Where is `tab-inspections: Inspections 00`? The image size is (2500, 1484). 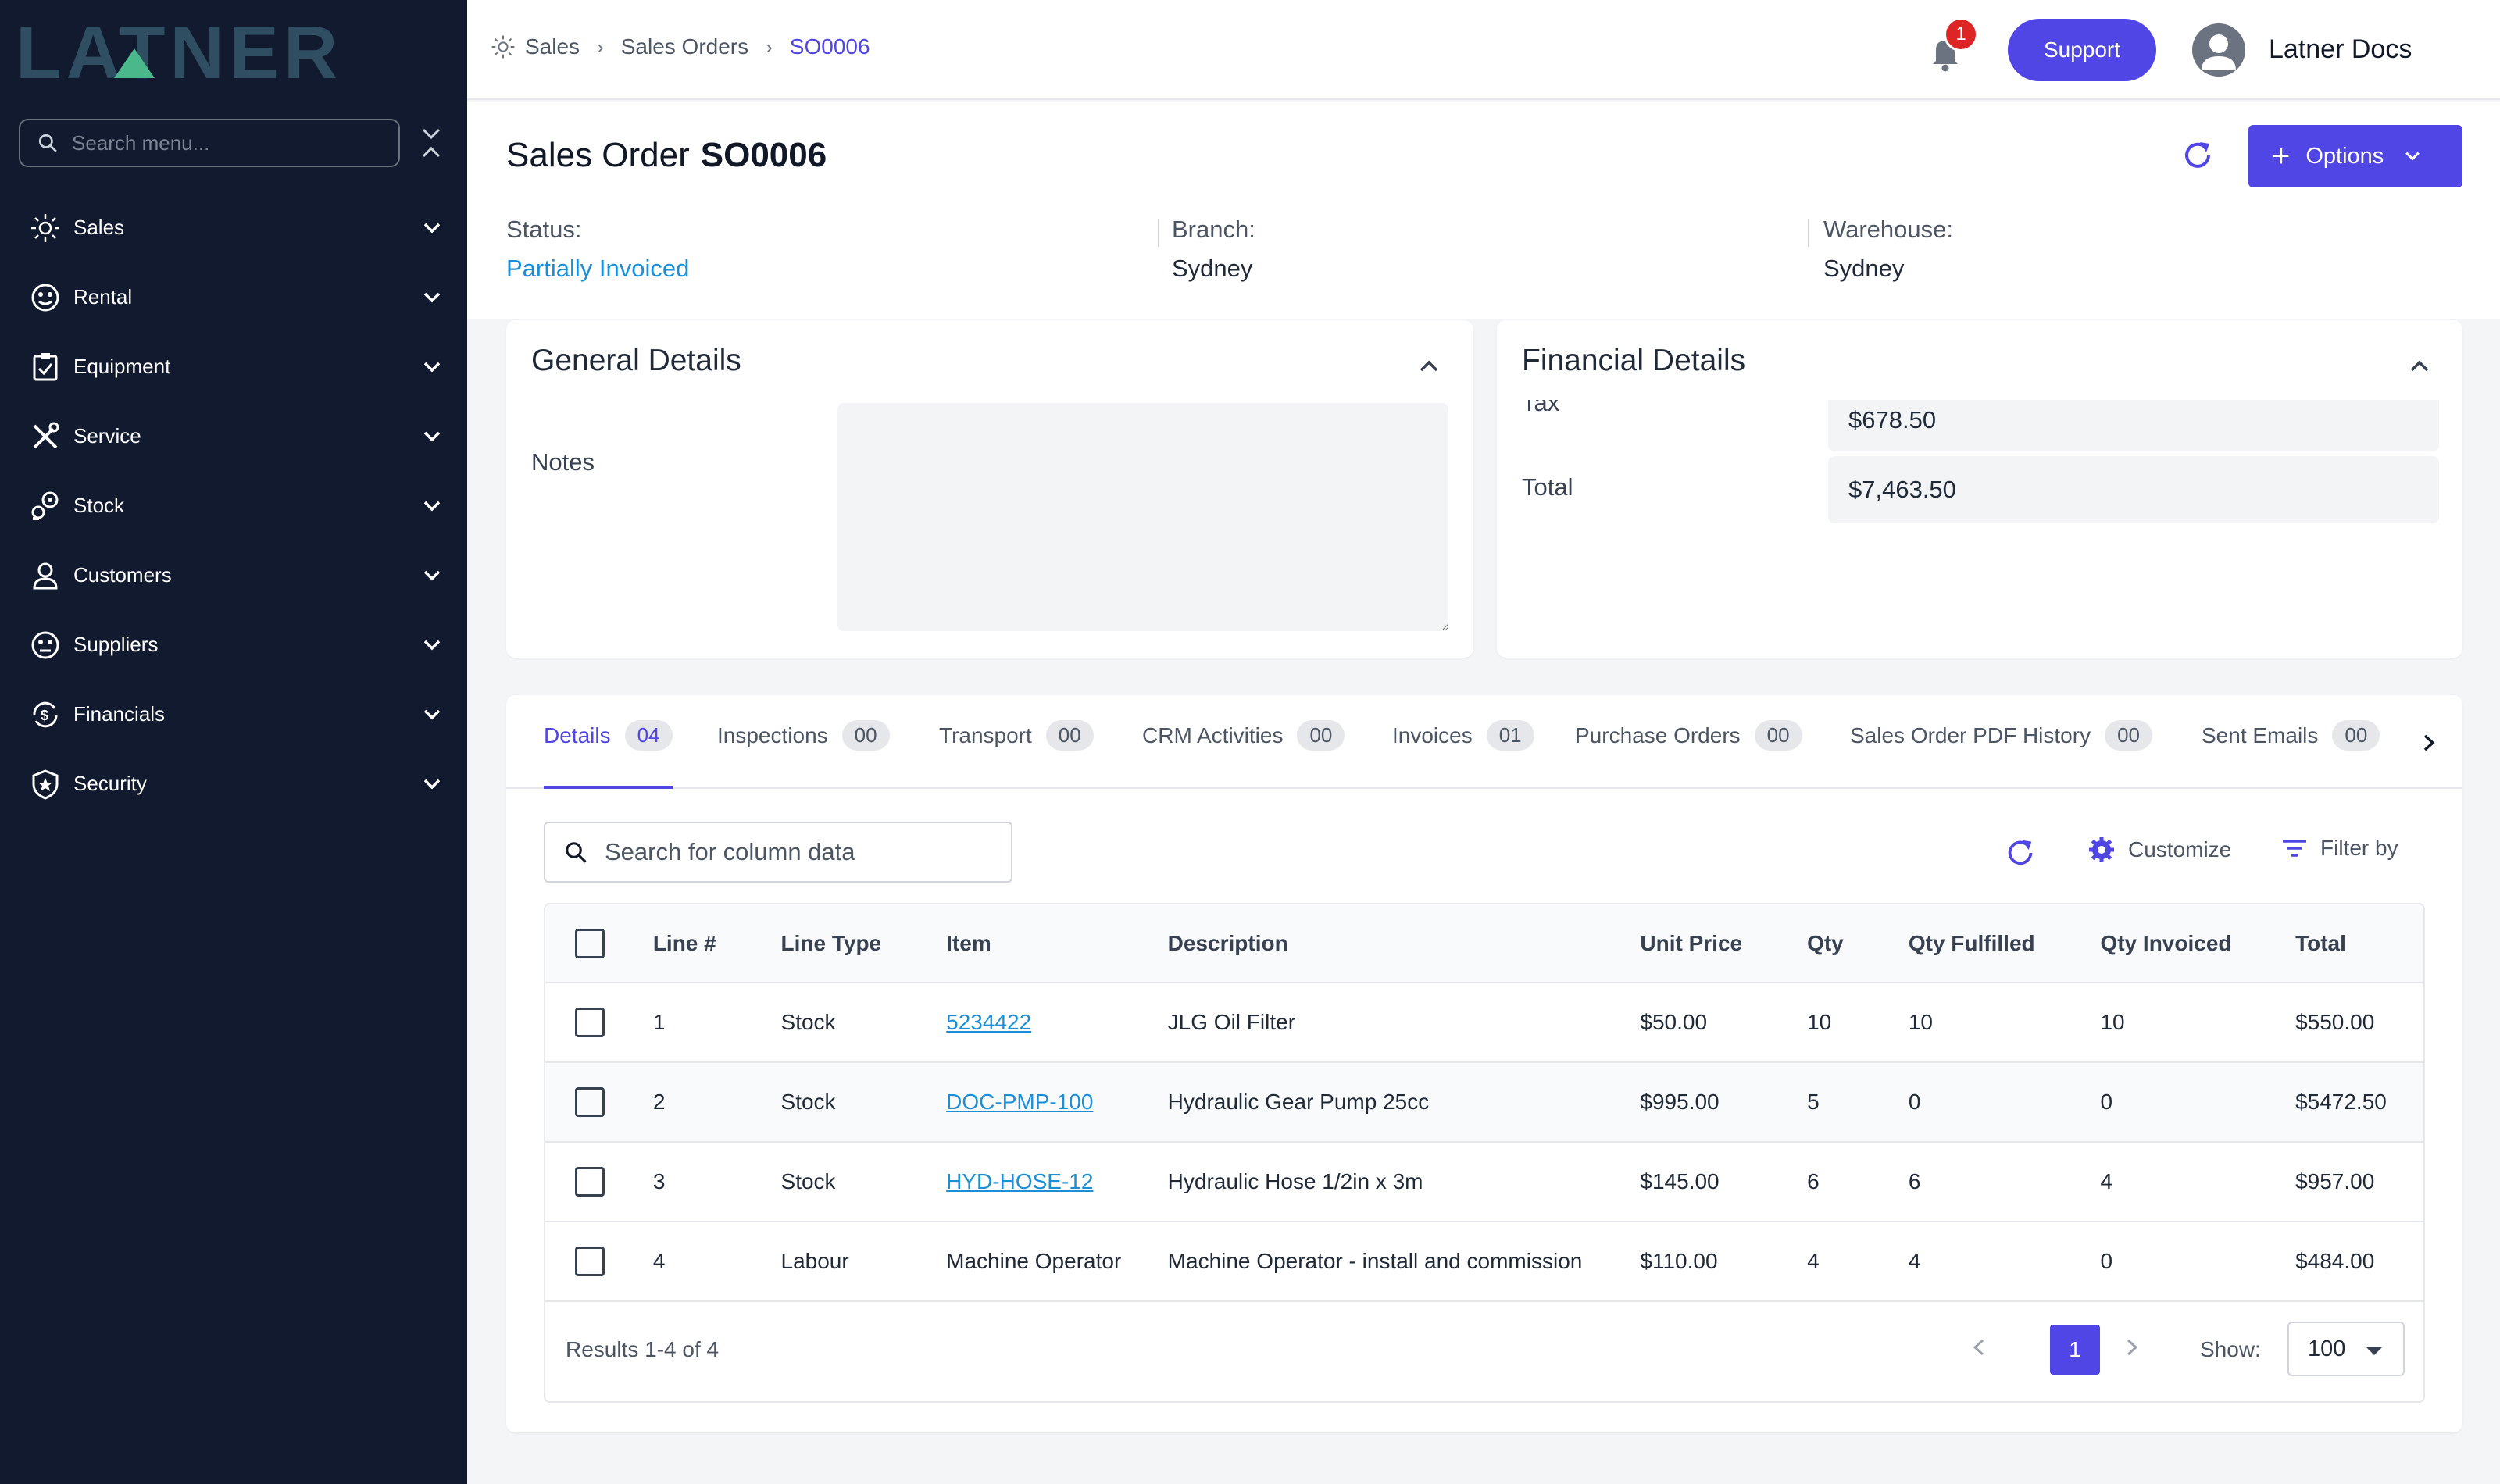 tab-inspections: Inspections 00 is located at coordinates (803, 754).